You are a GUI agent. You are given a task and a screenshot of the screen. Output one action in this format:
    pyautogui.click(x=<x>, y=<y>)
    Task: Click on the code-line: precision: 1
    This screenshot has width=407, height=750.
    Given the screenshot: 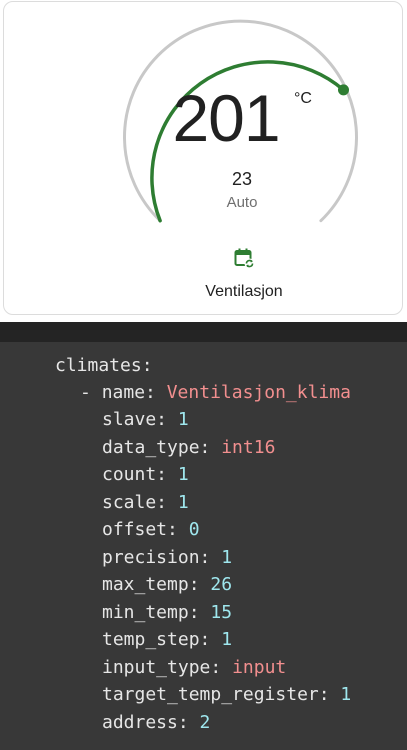 What is the action you would take?
    pyautogui.click(x=116, y=557)
    